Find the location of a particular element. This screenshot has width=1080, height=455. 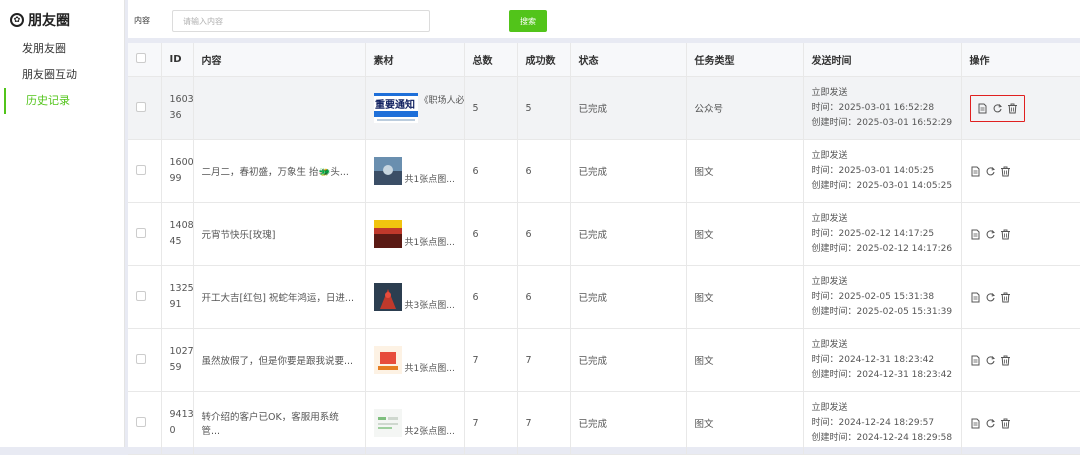

row-id: 9413 0 is located at coordinates (177, 423).